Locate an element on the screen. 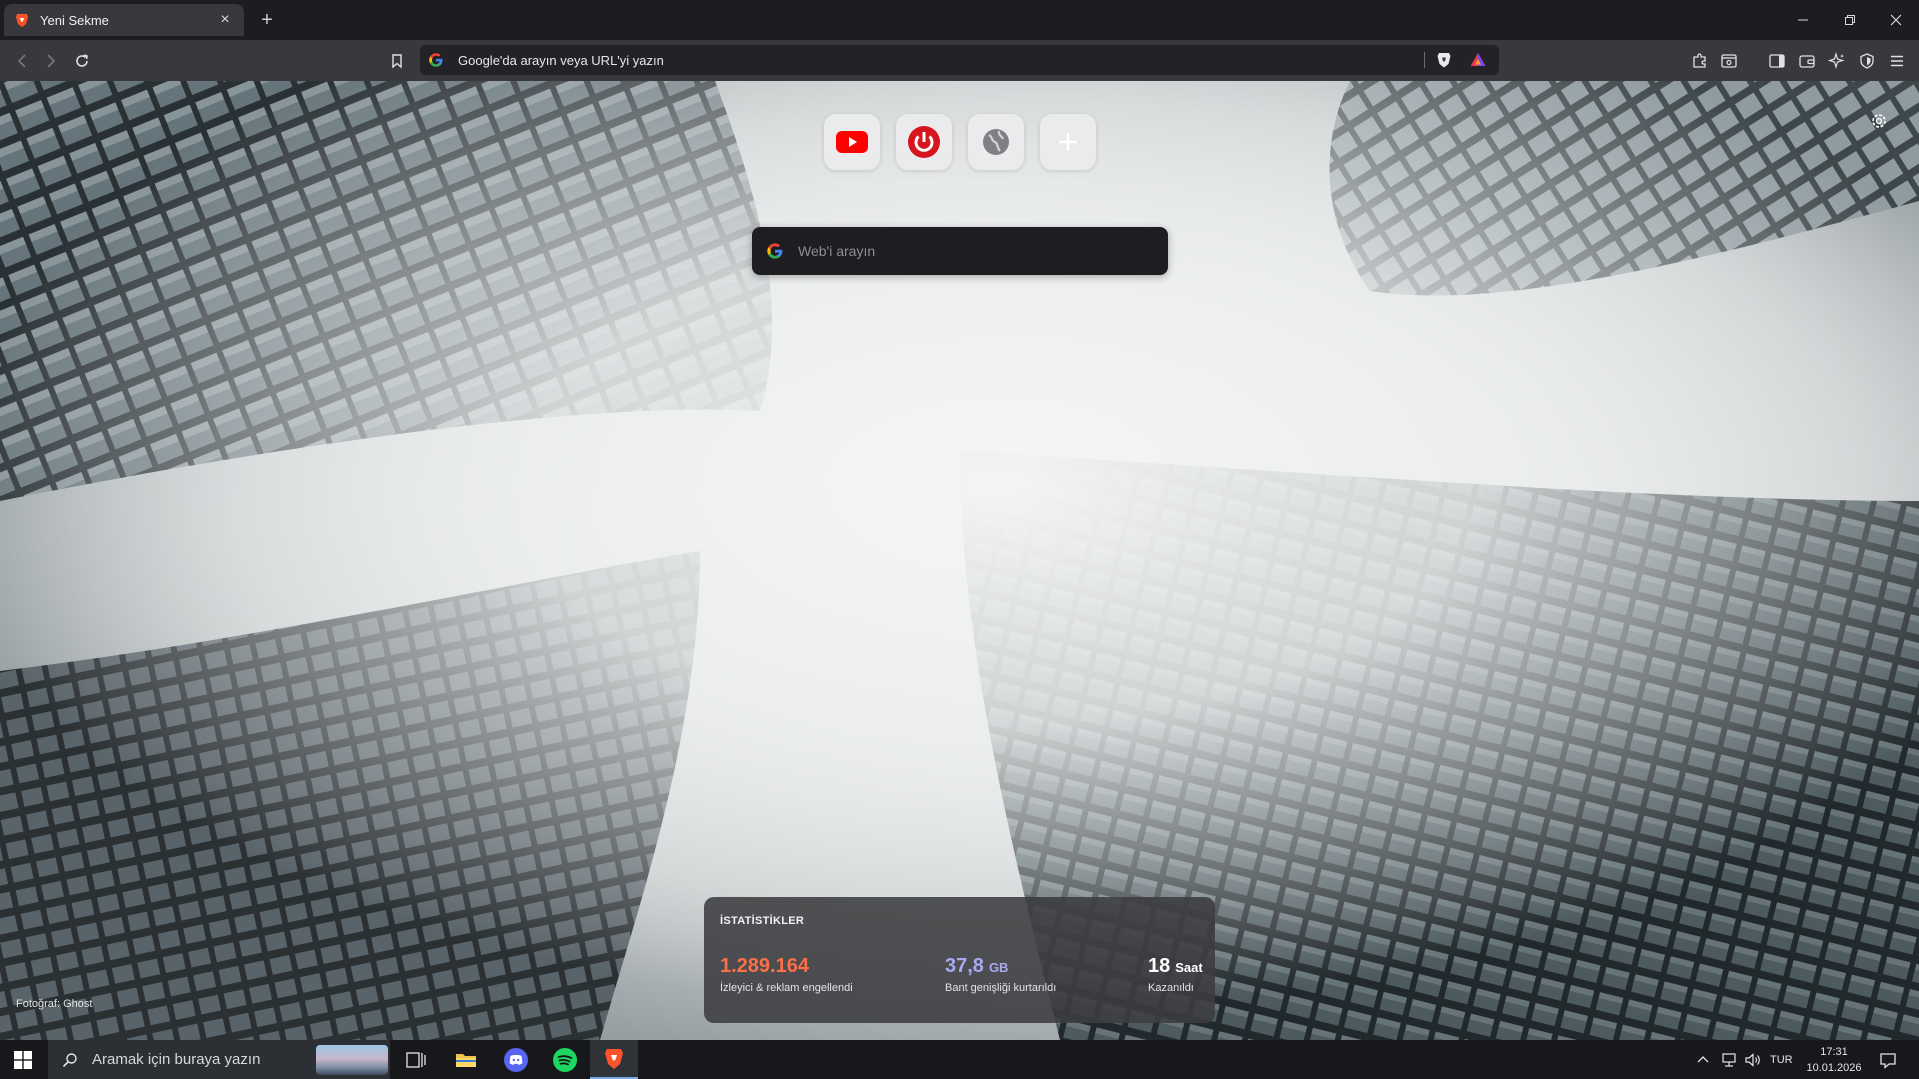 The width and height of the screenshot is (1919, 1079). notification-icon is located at coordinates (1888, 1060).